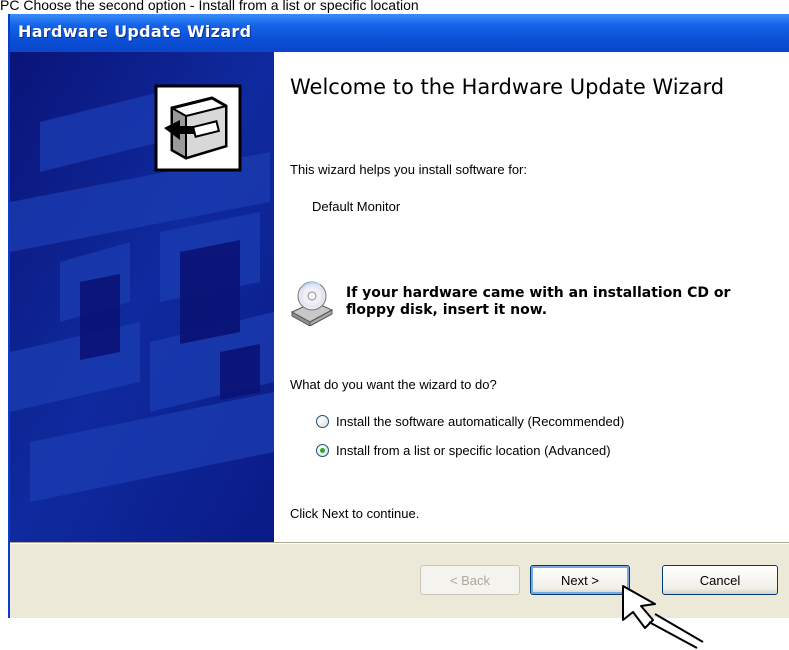  What do you see at coordinates (393, 384) in the screenshot?
I see `question-text: What do you want the wizard to do?` at bounding box center [393, 384].